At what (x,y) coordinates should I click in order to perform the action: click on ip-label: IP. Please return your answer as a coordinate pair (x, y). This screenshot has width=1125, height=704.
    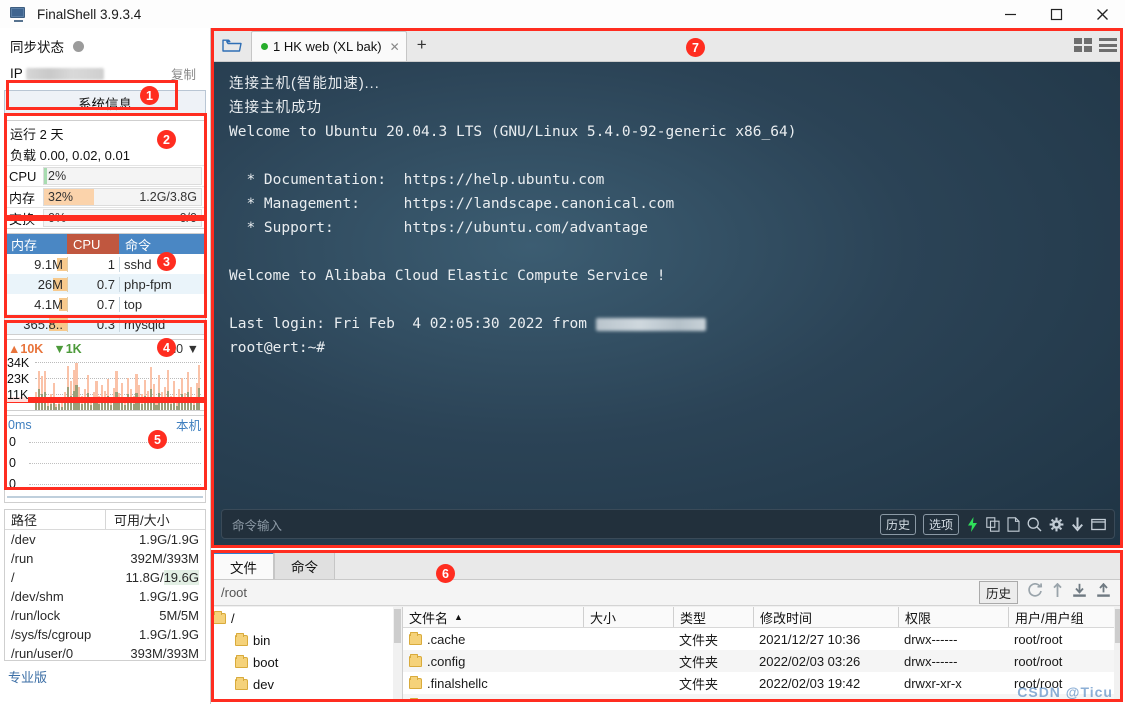
    Looking at the image, I should click on (16, 73).